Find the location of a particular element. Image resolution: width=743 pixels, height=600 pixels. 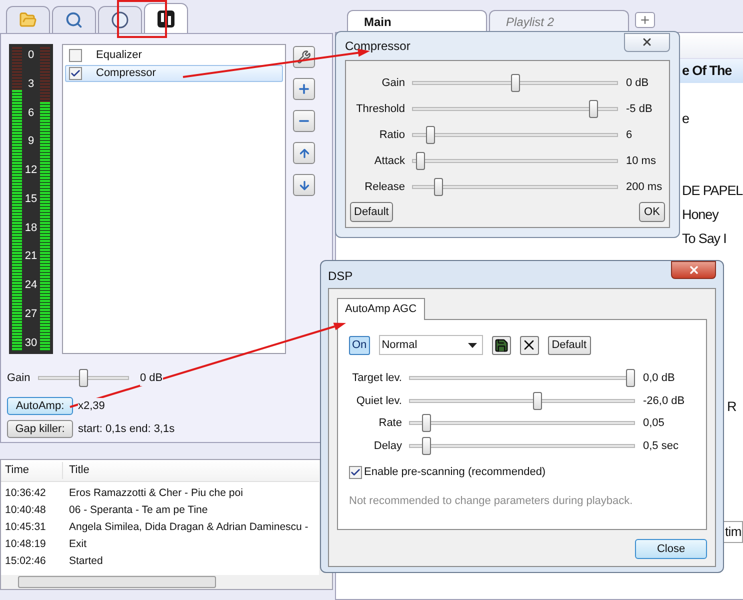

scale-label: 0 is located at coordinates (31, 55).